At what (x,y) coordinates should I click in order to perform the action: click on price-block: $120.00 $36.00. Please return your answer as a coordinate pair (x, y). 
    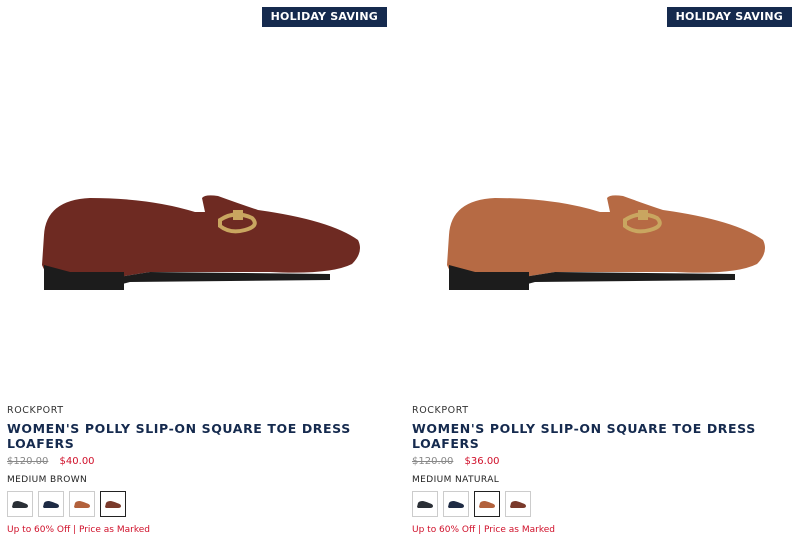
    Looking at the image, I should click on (456, 461).